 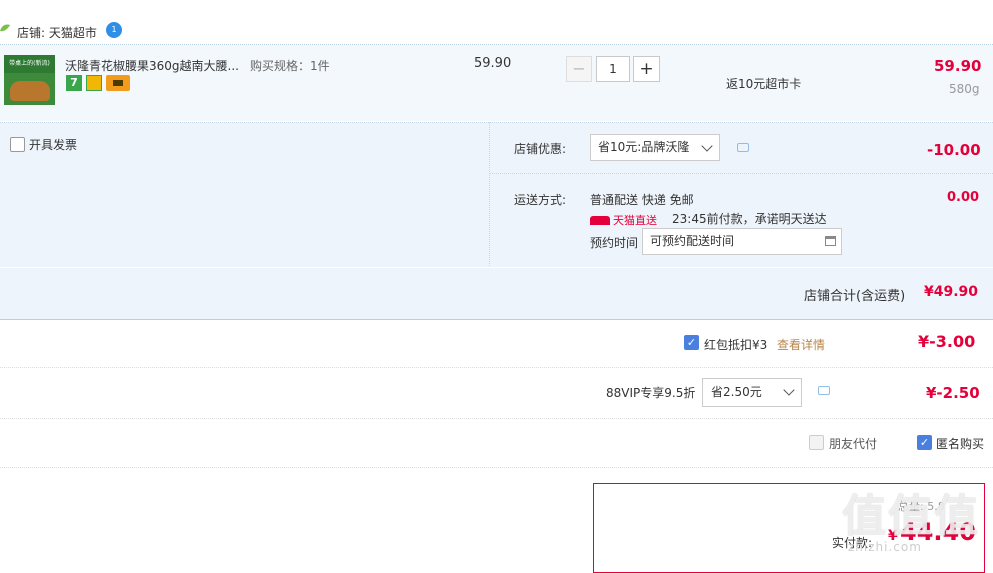 I want to click on coupon-select: 省10元:品牌沃隆, so click(x=655, y=147).